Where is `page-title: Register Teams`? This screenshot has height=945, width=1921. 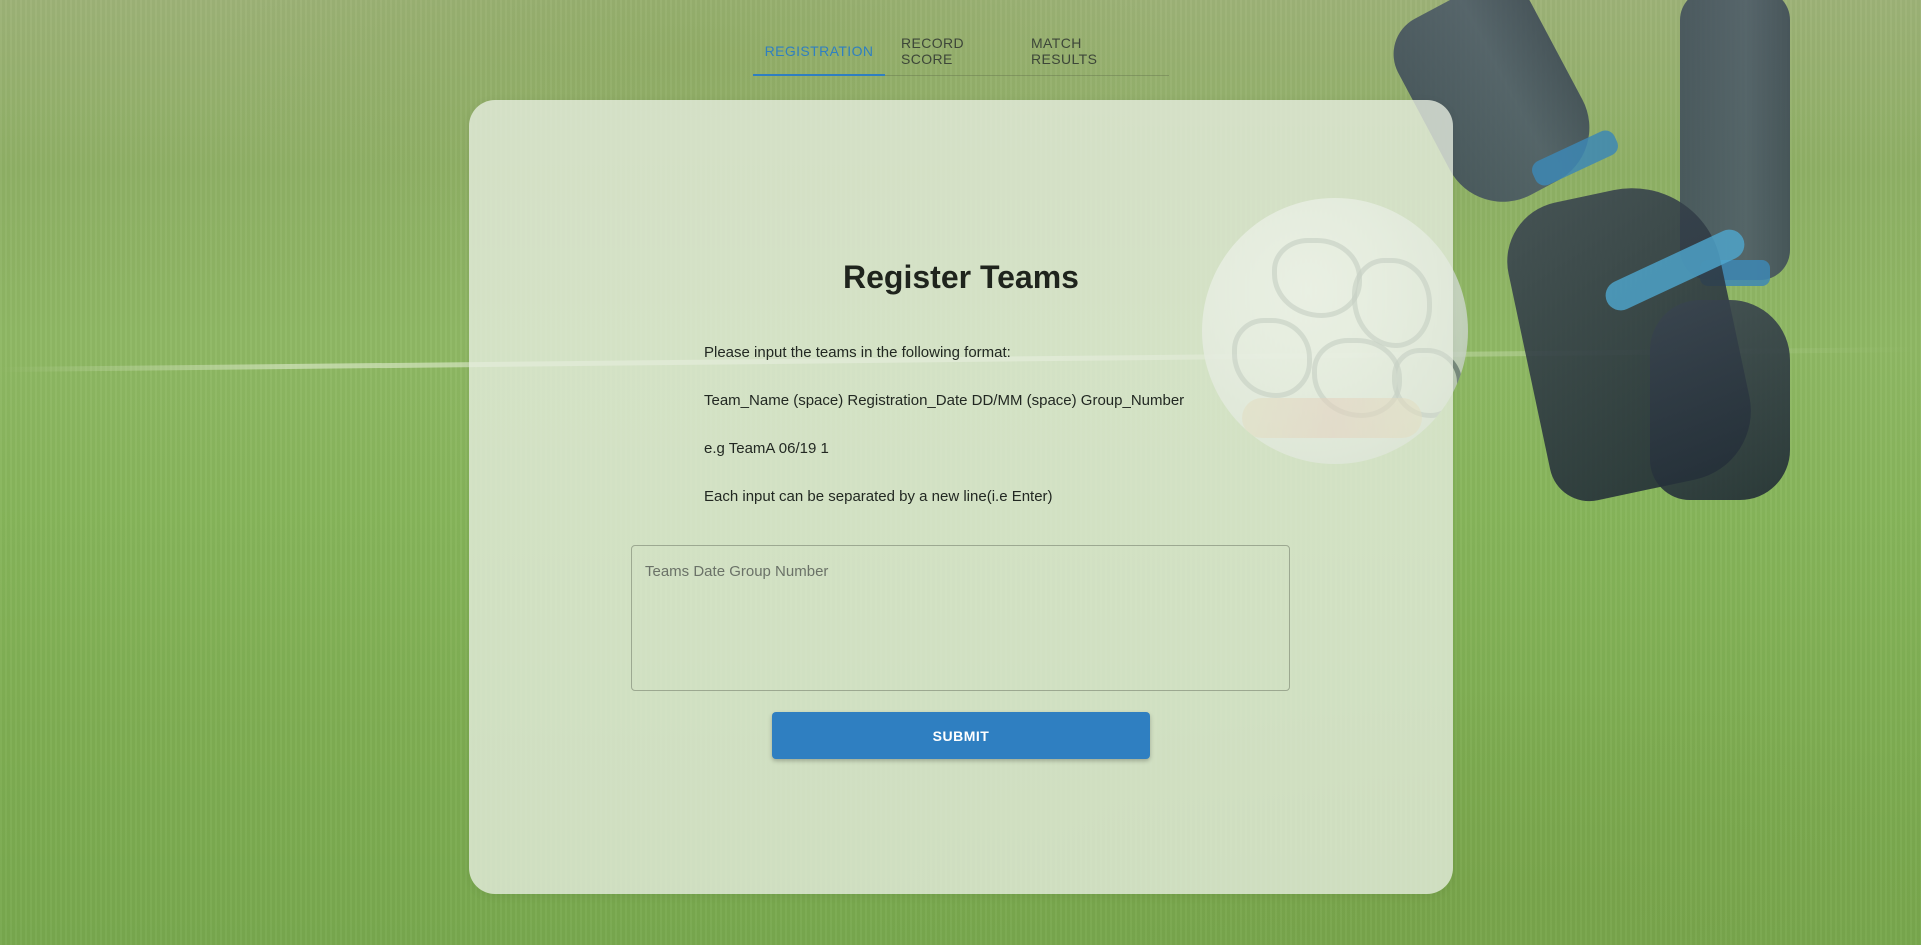
page-title: Register Teams is located at coordinates (961, 277).